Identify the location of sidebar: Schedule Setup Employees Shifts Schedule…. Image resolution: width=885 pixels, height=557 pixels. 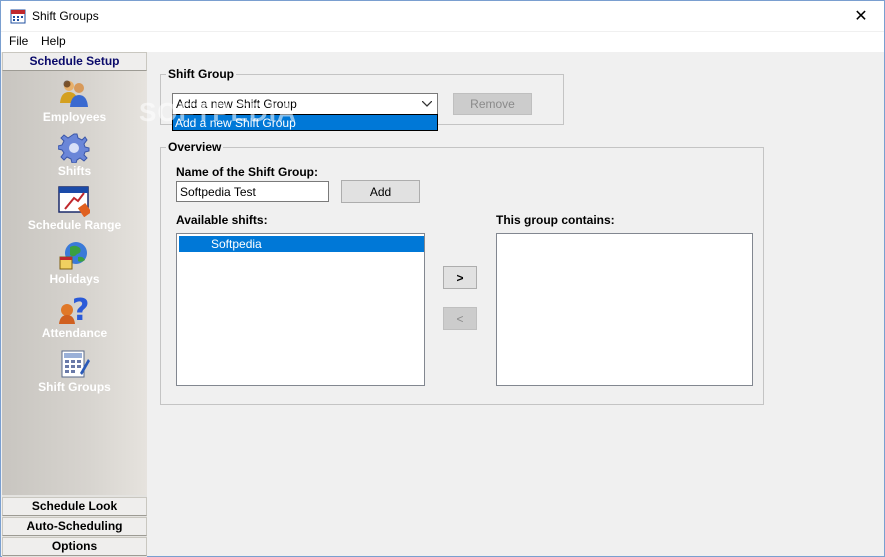
(74, 304).